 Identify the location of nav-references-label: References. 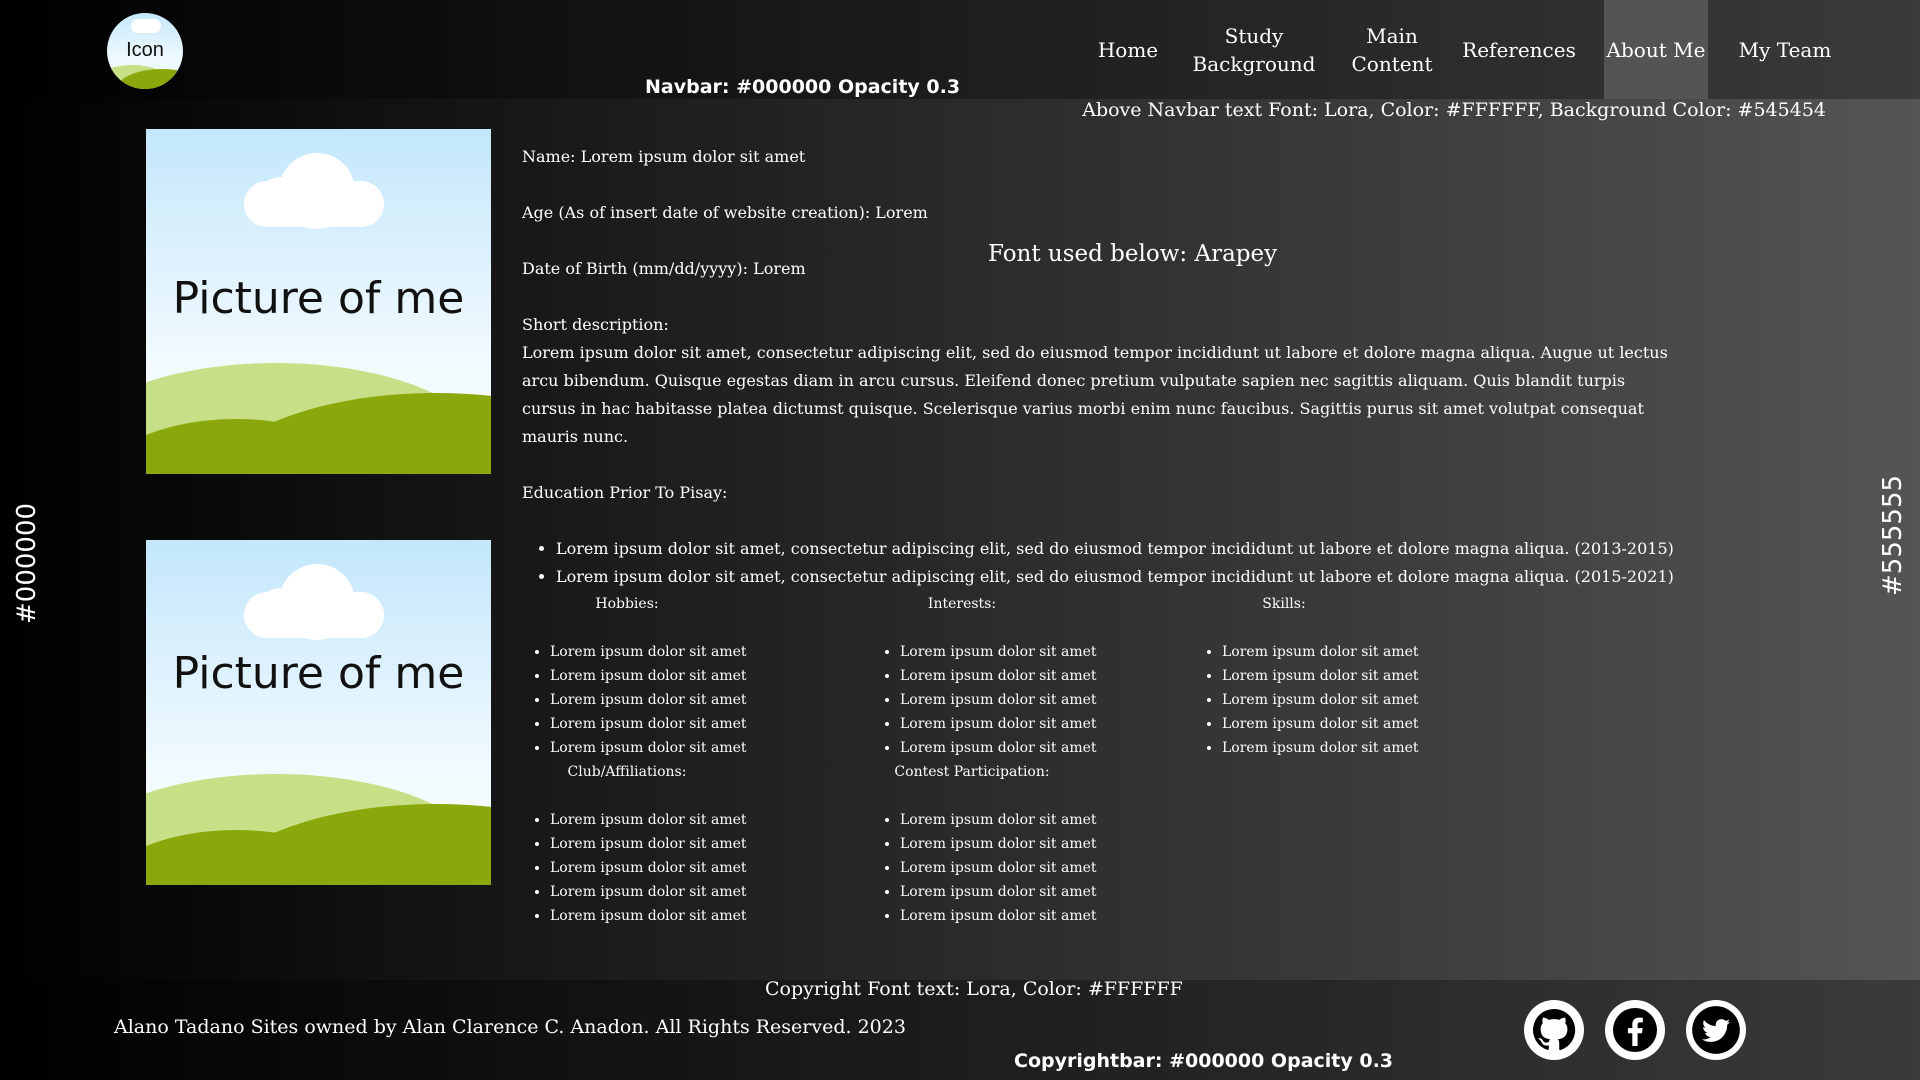
(1519, 49).